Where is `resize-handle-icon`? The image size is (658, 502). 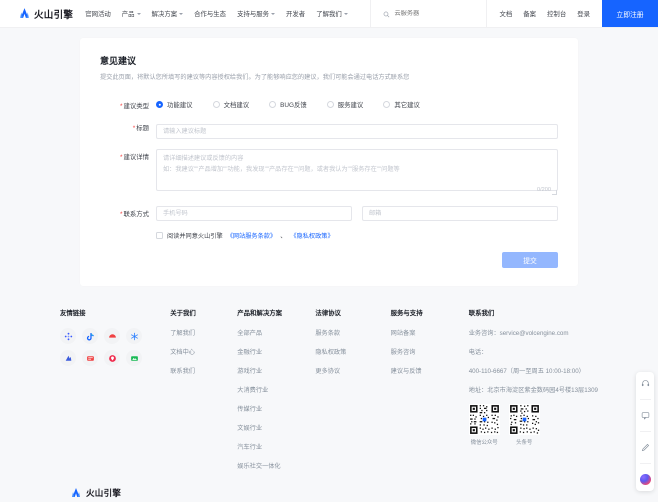
resize-handle-icon is located at coordinates (554, 192).